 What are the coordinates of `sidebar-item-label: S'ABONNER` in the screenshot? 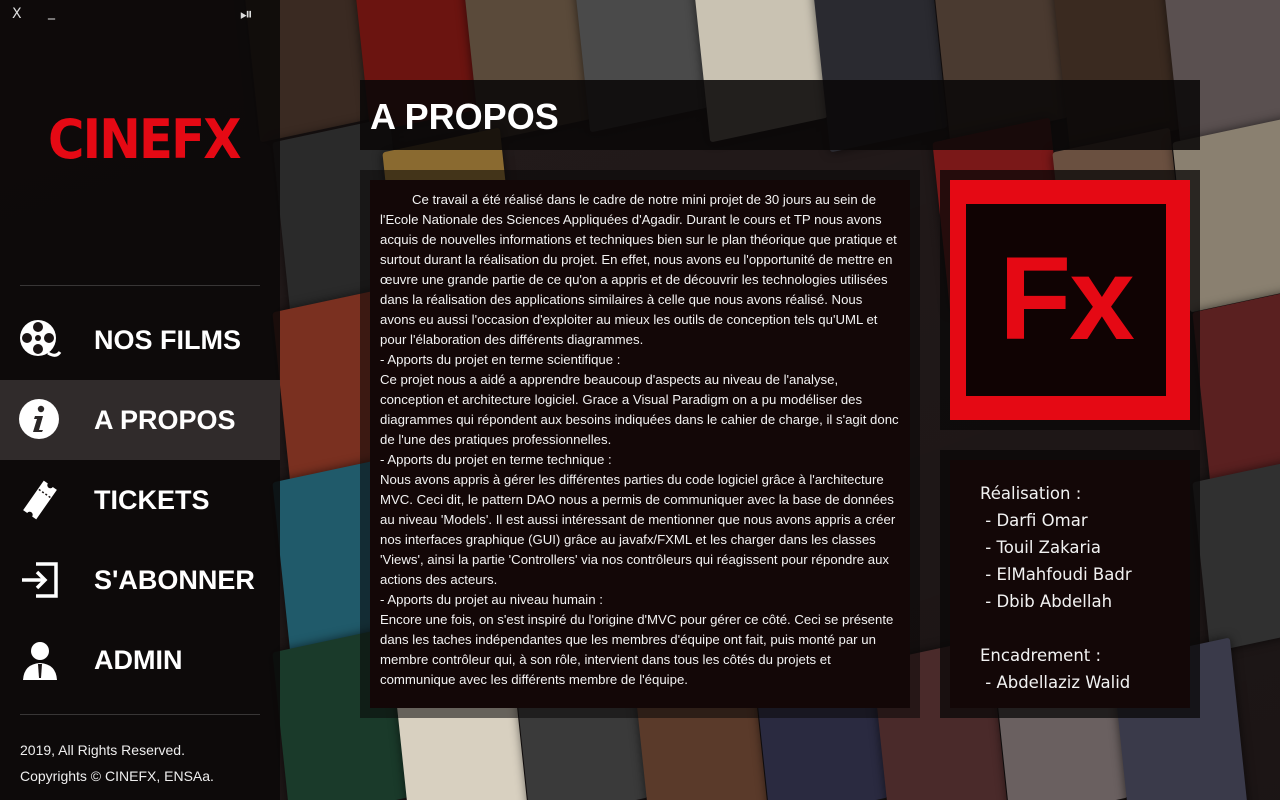 It's located at (174, 579).